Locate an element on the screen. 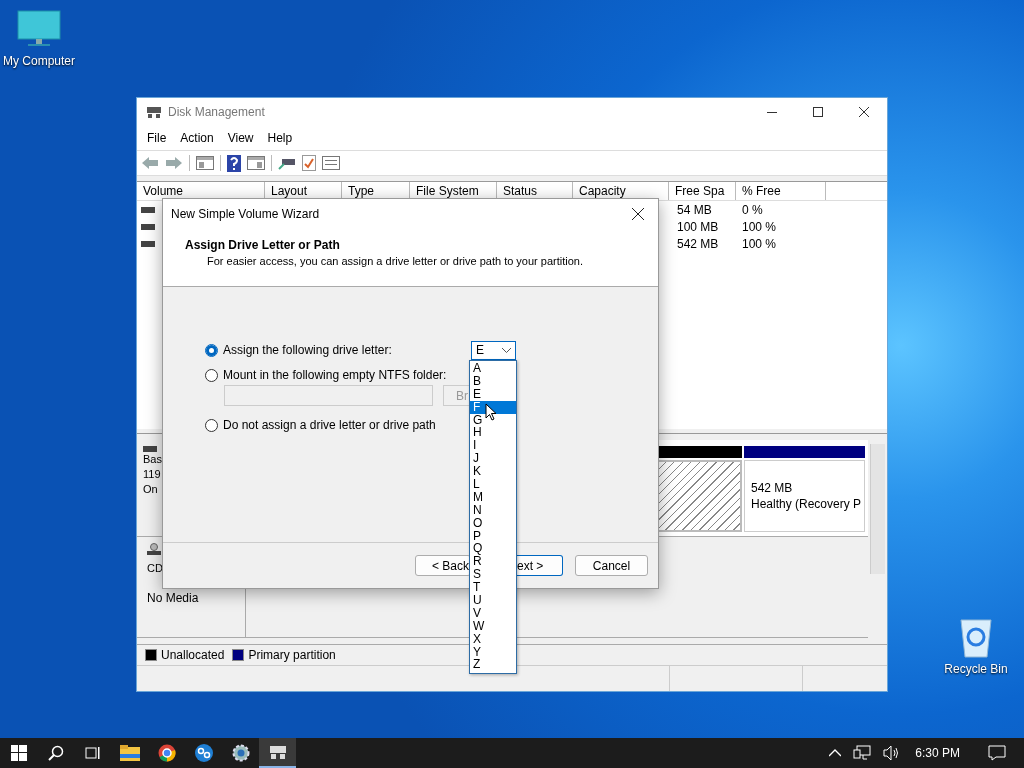  desktop-icon-label: My Computer is located at coordinates (39, 61).